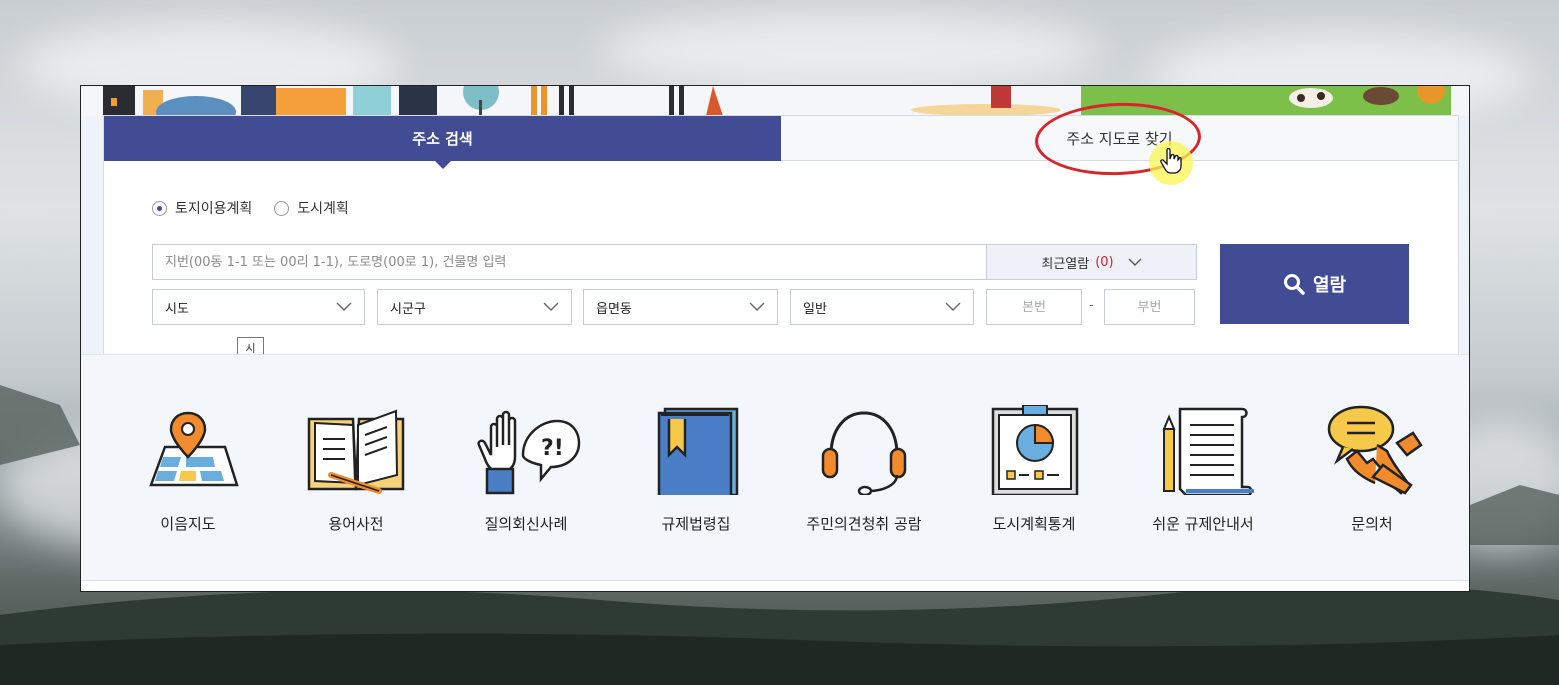  I want to click on main-lot-input, so click(1034, 307).